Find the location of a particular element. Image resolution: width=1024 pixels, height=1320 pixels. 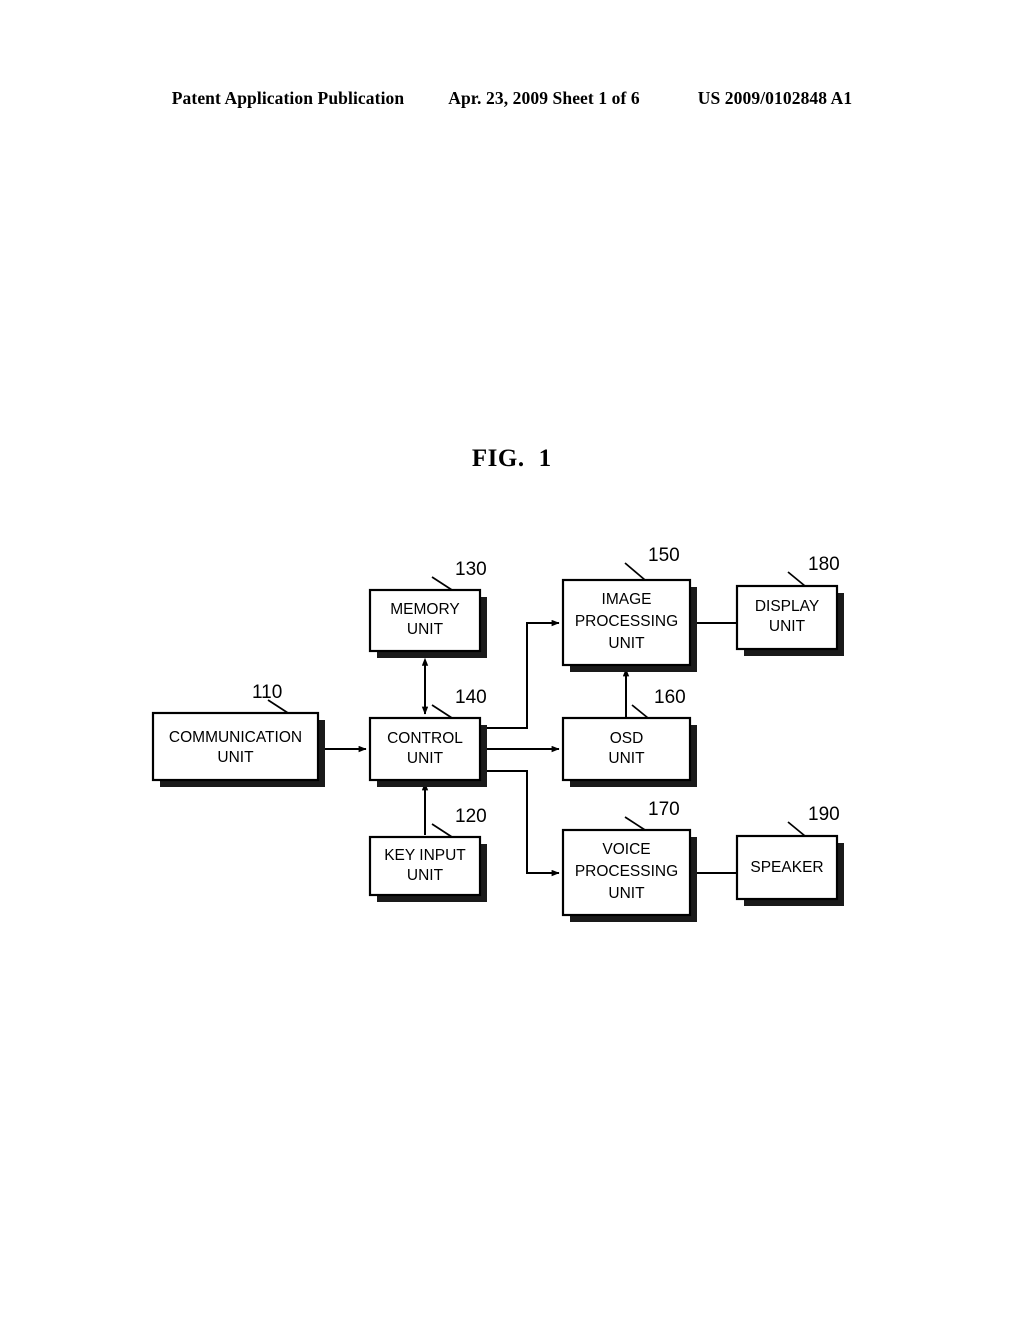

osd-unit-box is located at coordinates (626, 749).